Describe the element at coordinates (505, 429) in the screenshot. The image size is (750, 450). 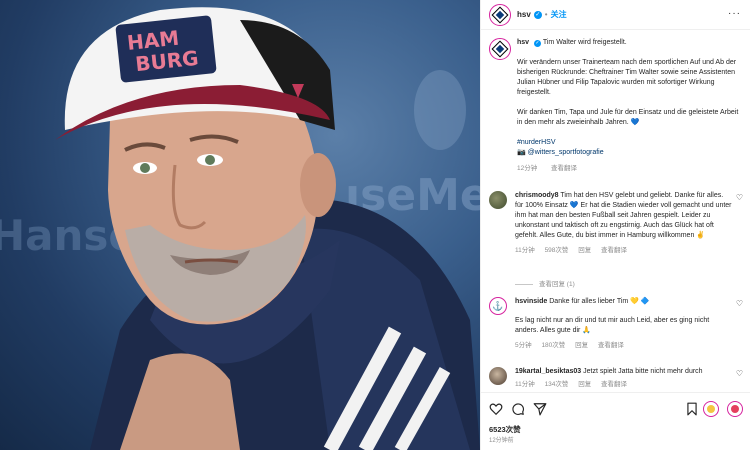
I see `post-likes-count: 6523次赞` at that location.